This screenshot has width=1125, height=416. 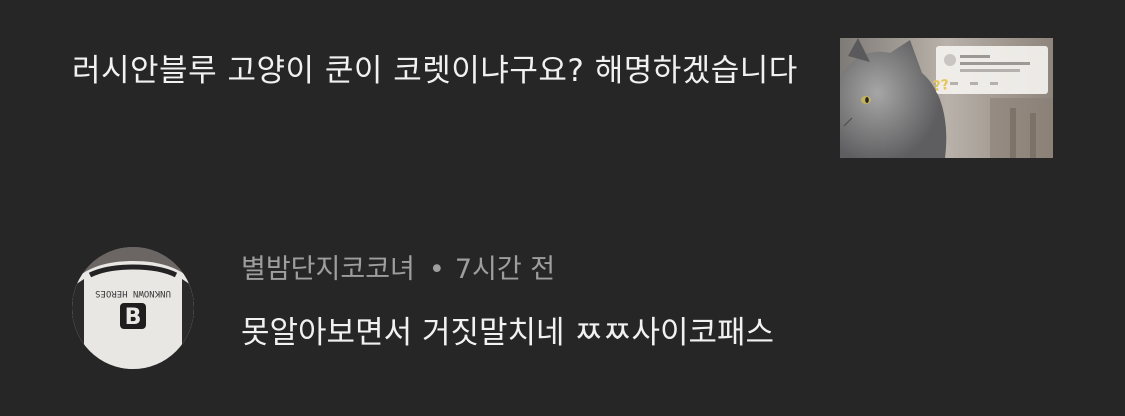 I want to click on video-thumbnail: ??, so click(x=946, y=98).